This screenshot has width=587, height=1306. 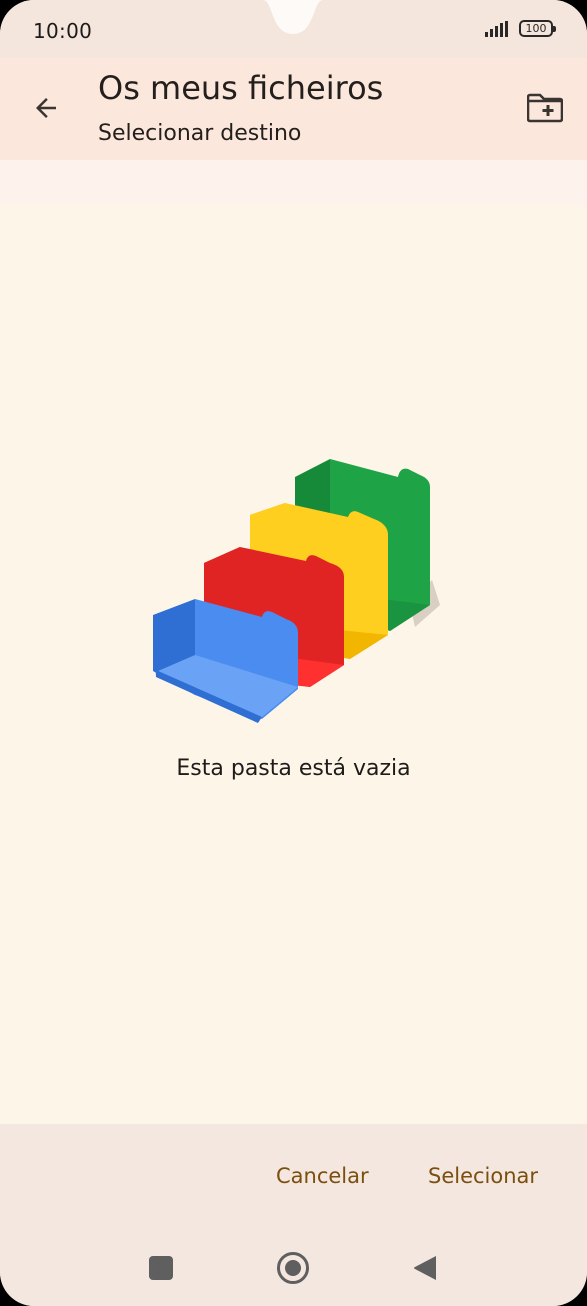 I want to click on home-icon-dot, so click(x=293, y=1268).